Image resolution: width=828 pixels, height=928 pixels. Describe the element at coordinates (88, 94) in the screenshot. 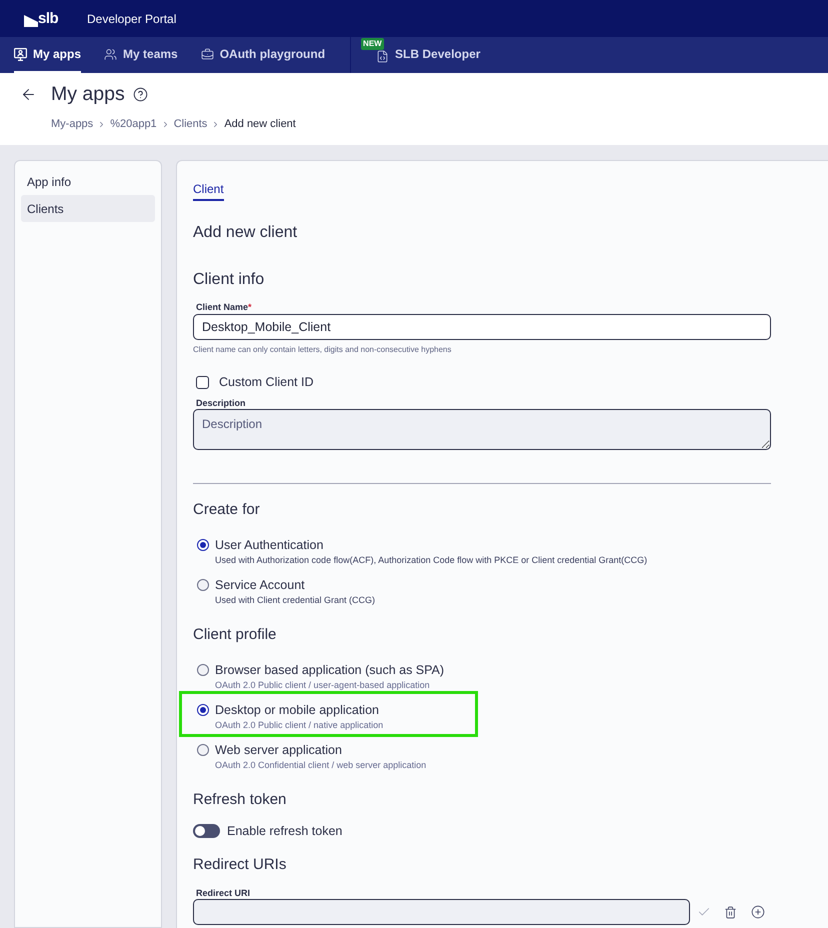

I see `page-title: My apps` at that location.